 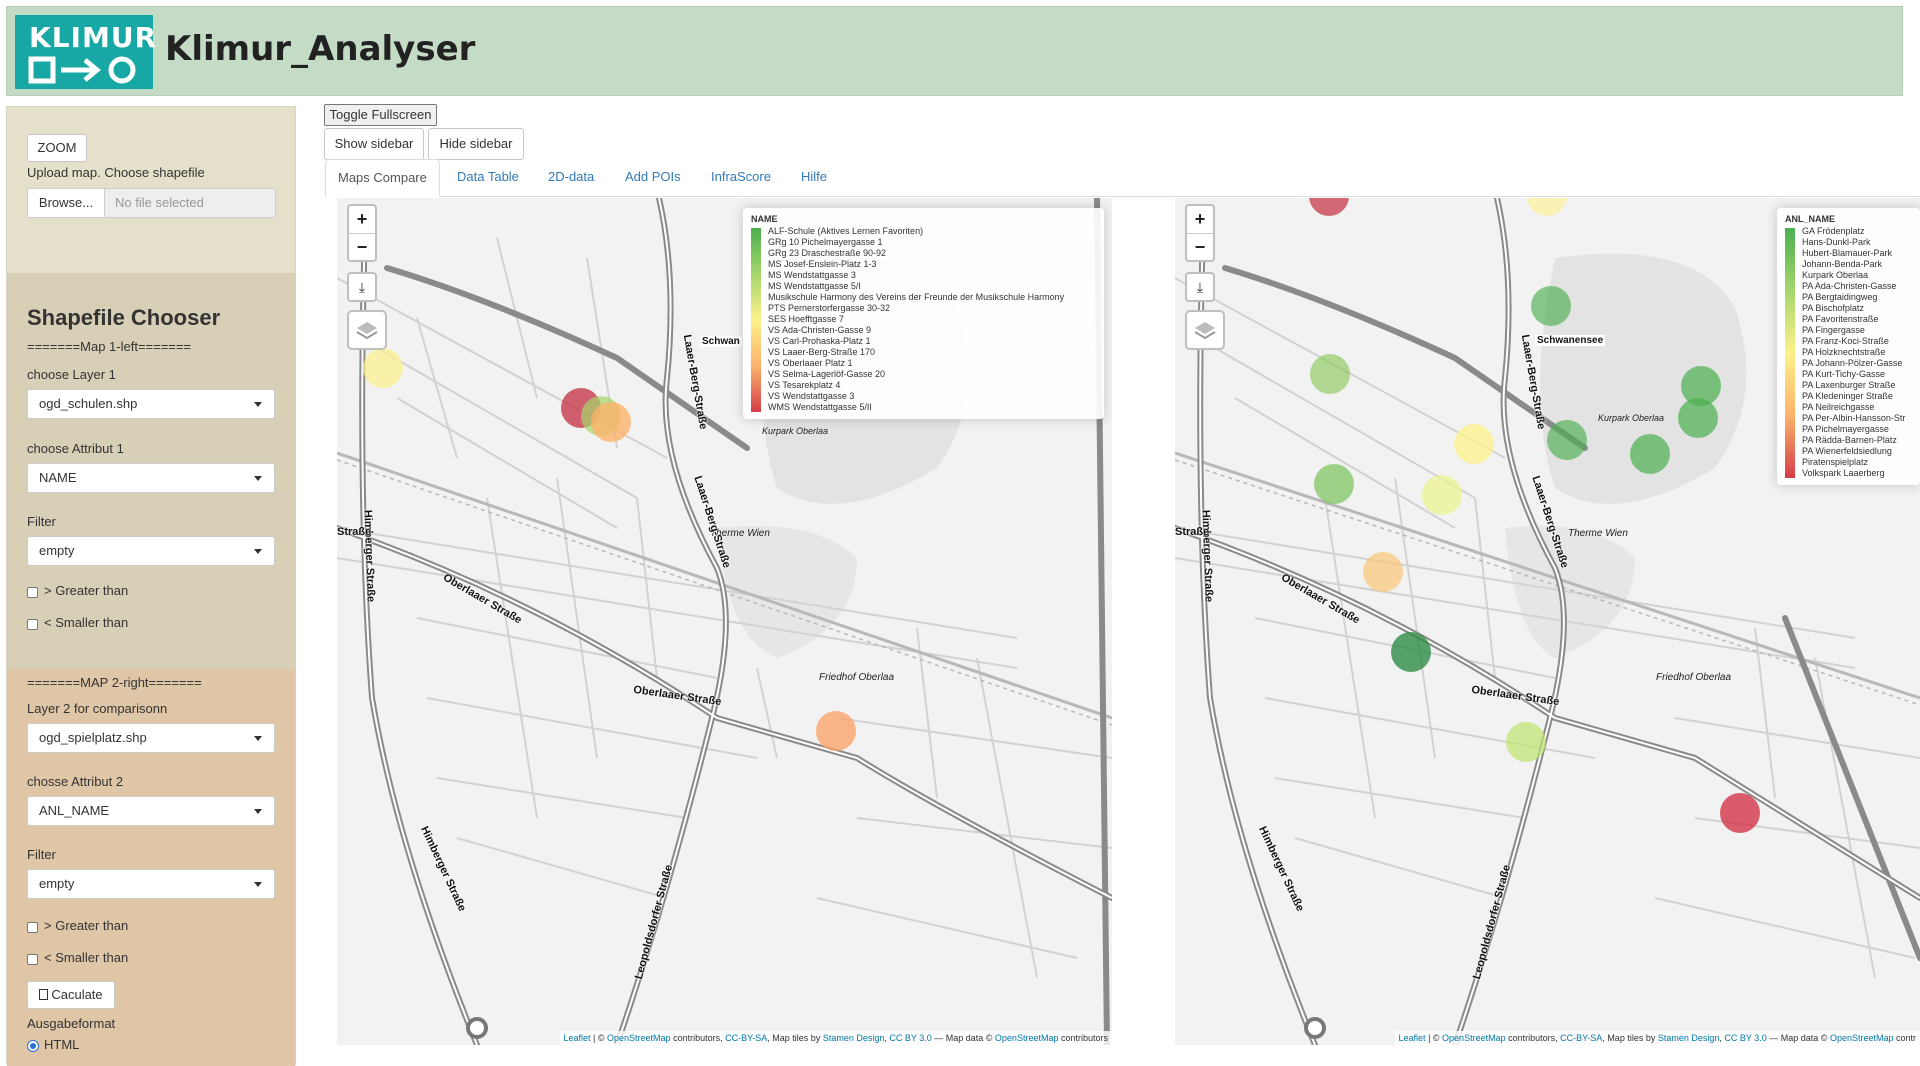 I want to click on layer1-select: ogd_schulen.shp, so click(x=151, y=404).